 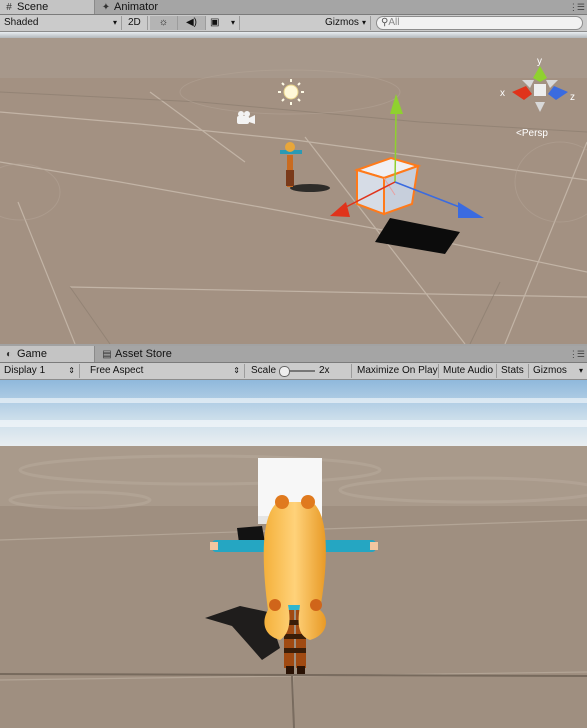 I want to click on game-icon: ◐, so click(x=9, y=354).